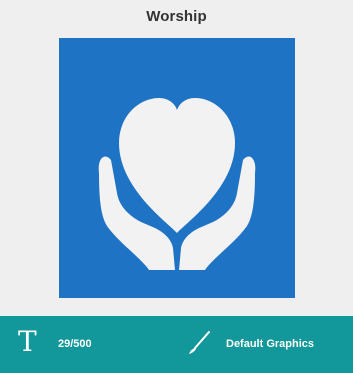 The height and width of the screenshot is (373, 353). What do you see at coordinates (27, 342) in the screenshot?
I see `text-T-icon: T` at bounding box center [27, 342].